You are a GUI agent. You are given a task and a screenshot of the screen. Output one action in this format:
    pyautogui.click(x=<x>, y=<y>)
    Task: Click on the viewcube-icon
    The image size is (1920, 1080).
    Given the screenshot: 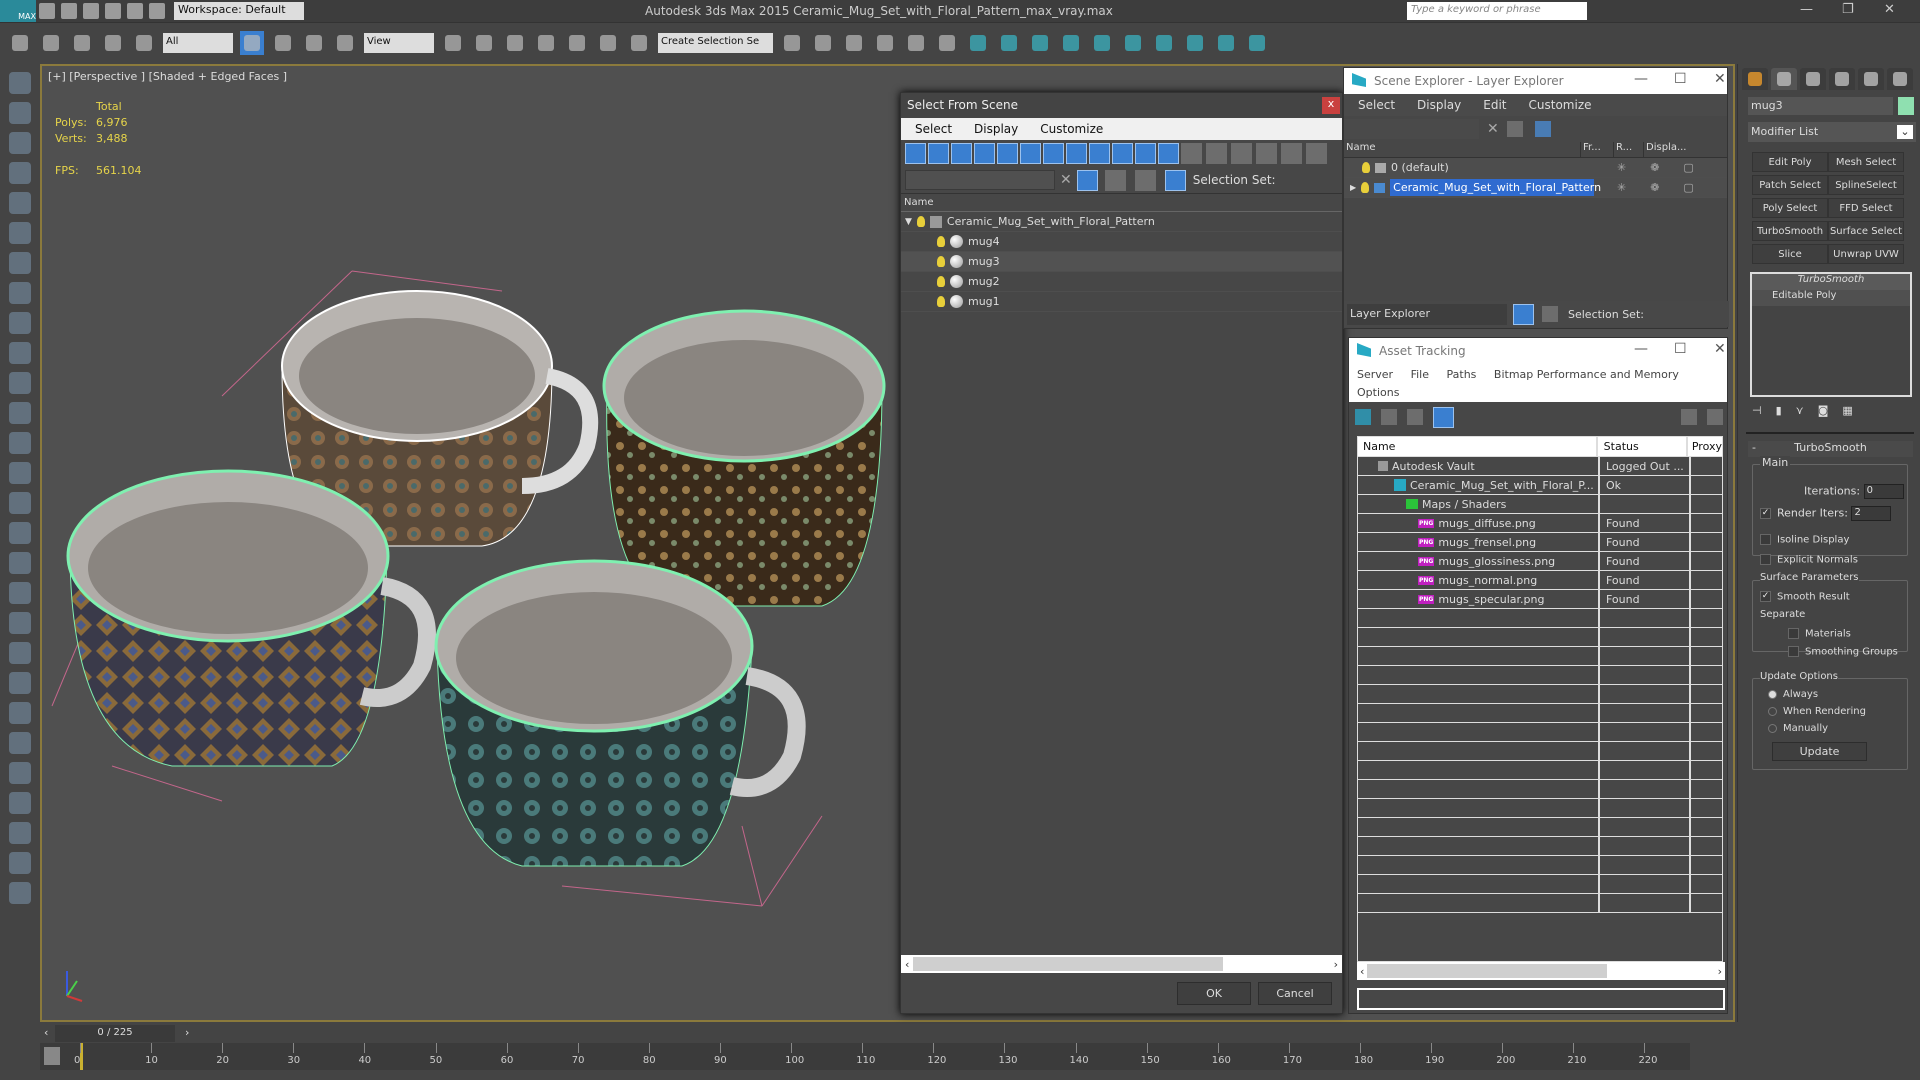 What is the action you would take?
    pyautogui.click(x=20, y=833)
    